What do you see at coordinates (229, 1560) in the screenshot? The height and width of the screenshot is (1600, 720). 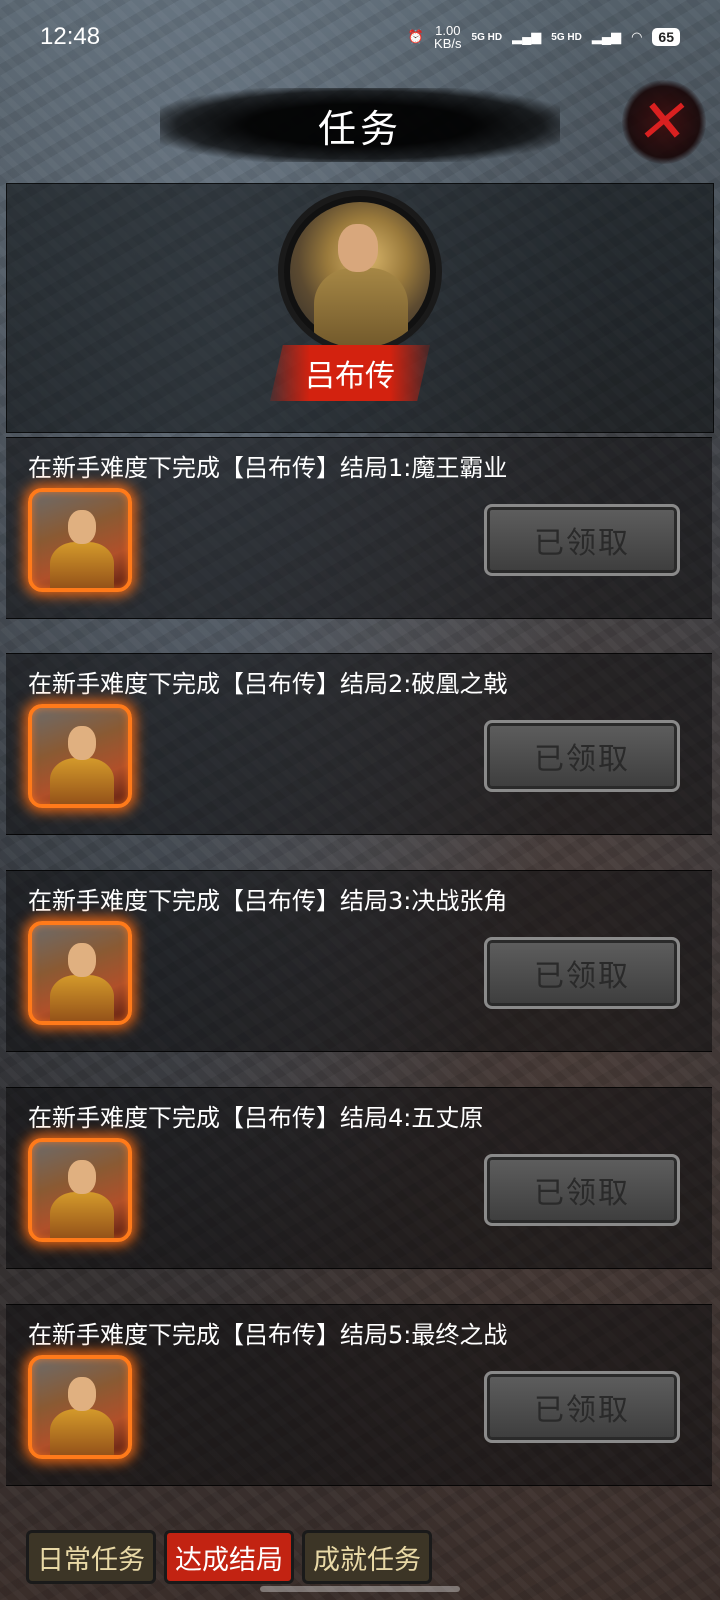 I see `tab-label: 达成结局` at bounding box center [229, 1560].